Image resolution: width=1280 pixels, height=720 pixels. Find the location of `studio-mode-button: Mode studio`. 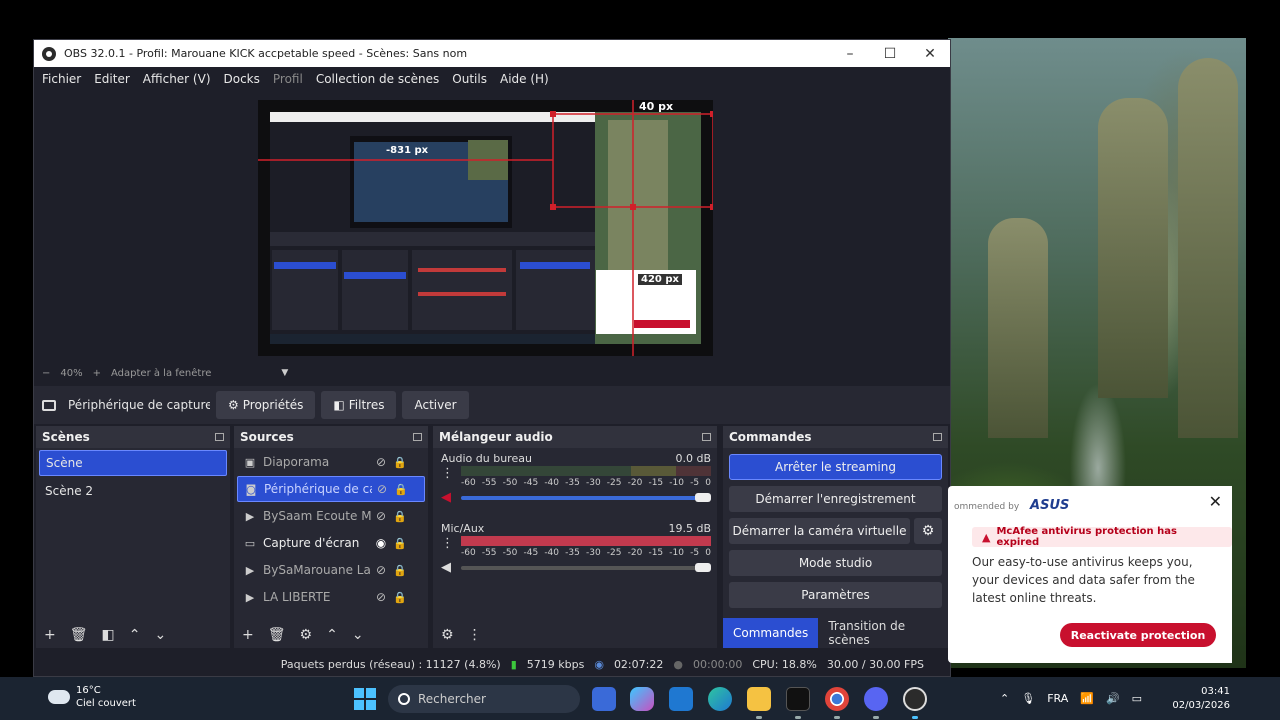

studio-mode-button: Mode studio is located at coordinates (835, 563).